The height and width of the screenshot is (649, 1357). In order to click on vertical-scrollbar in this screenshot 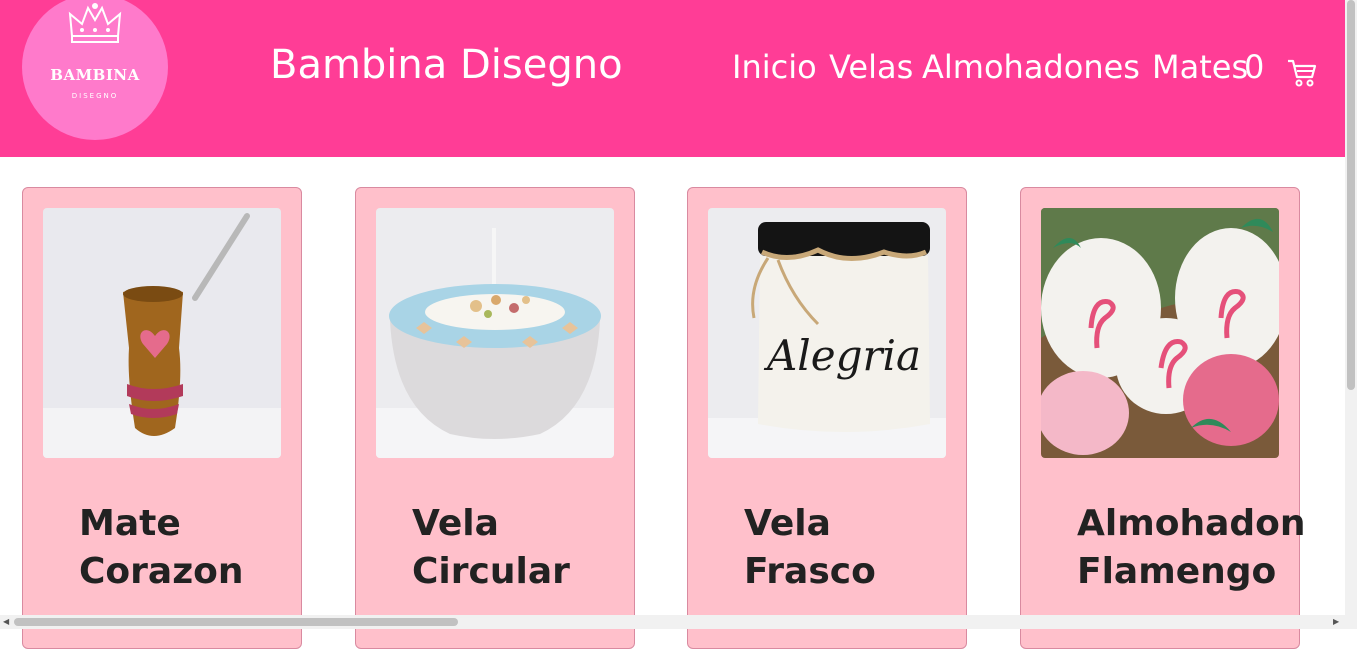, I will do `click(1351, 314)`.